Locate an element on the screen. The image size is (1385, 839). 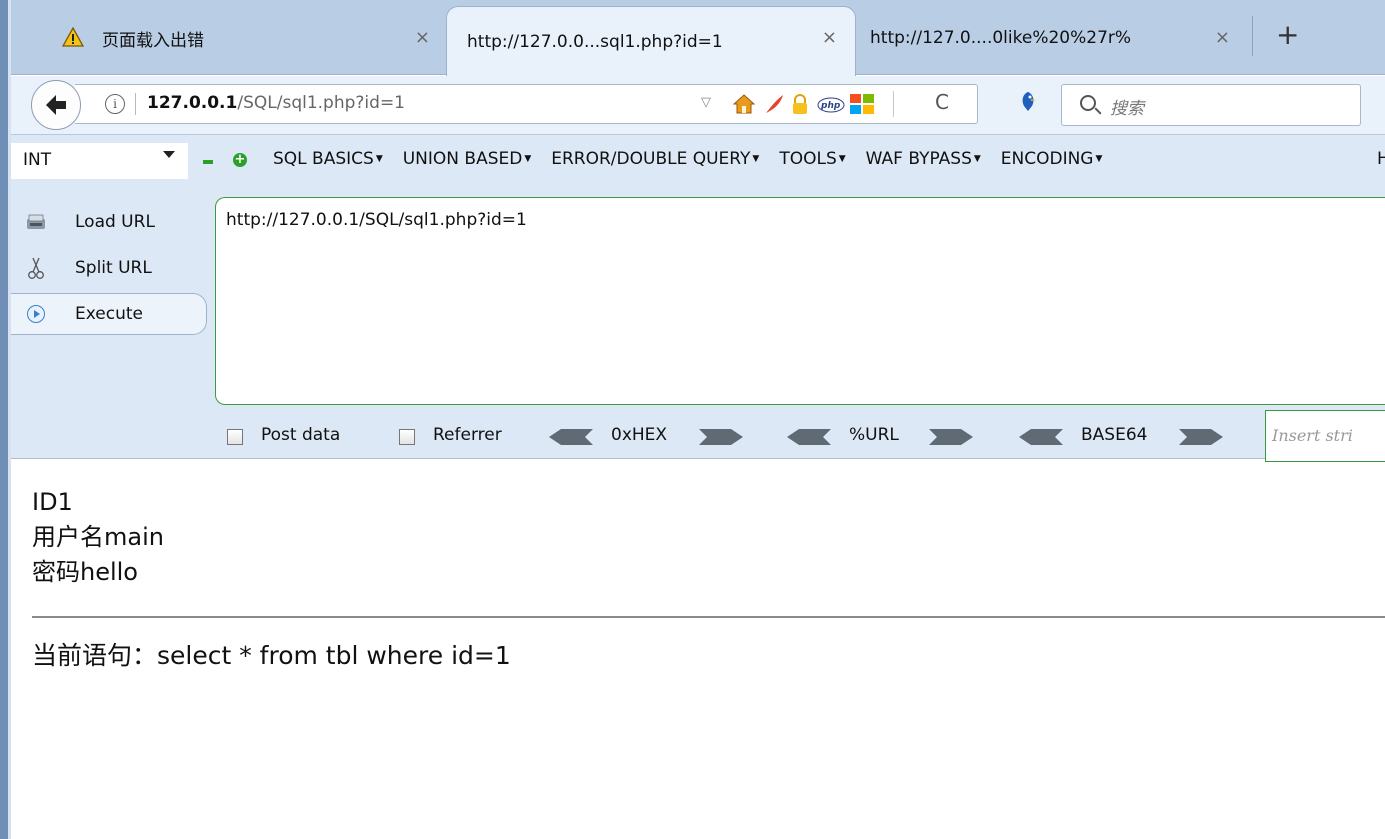
insert-string-placeholder: Insert stri is located at coordinates (1312, 435).